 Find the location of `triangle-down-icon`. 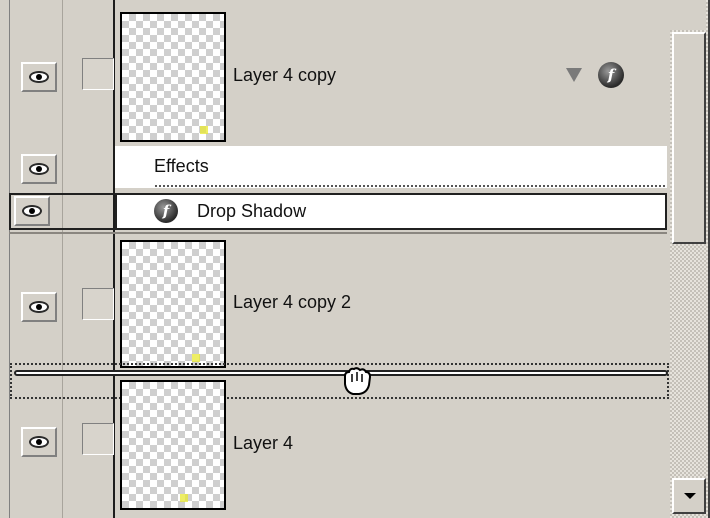

triangle-down-icon is located at coordinates (574, 75).